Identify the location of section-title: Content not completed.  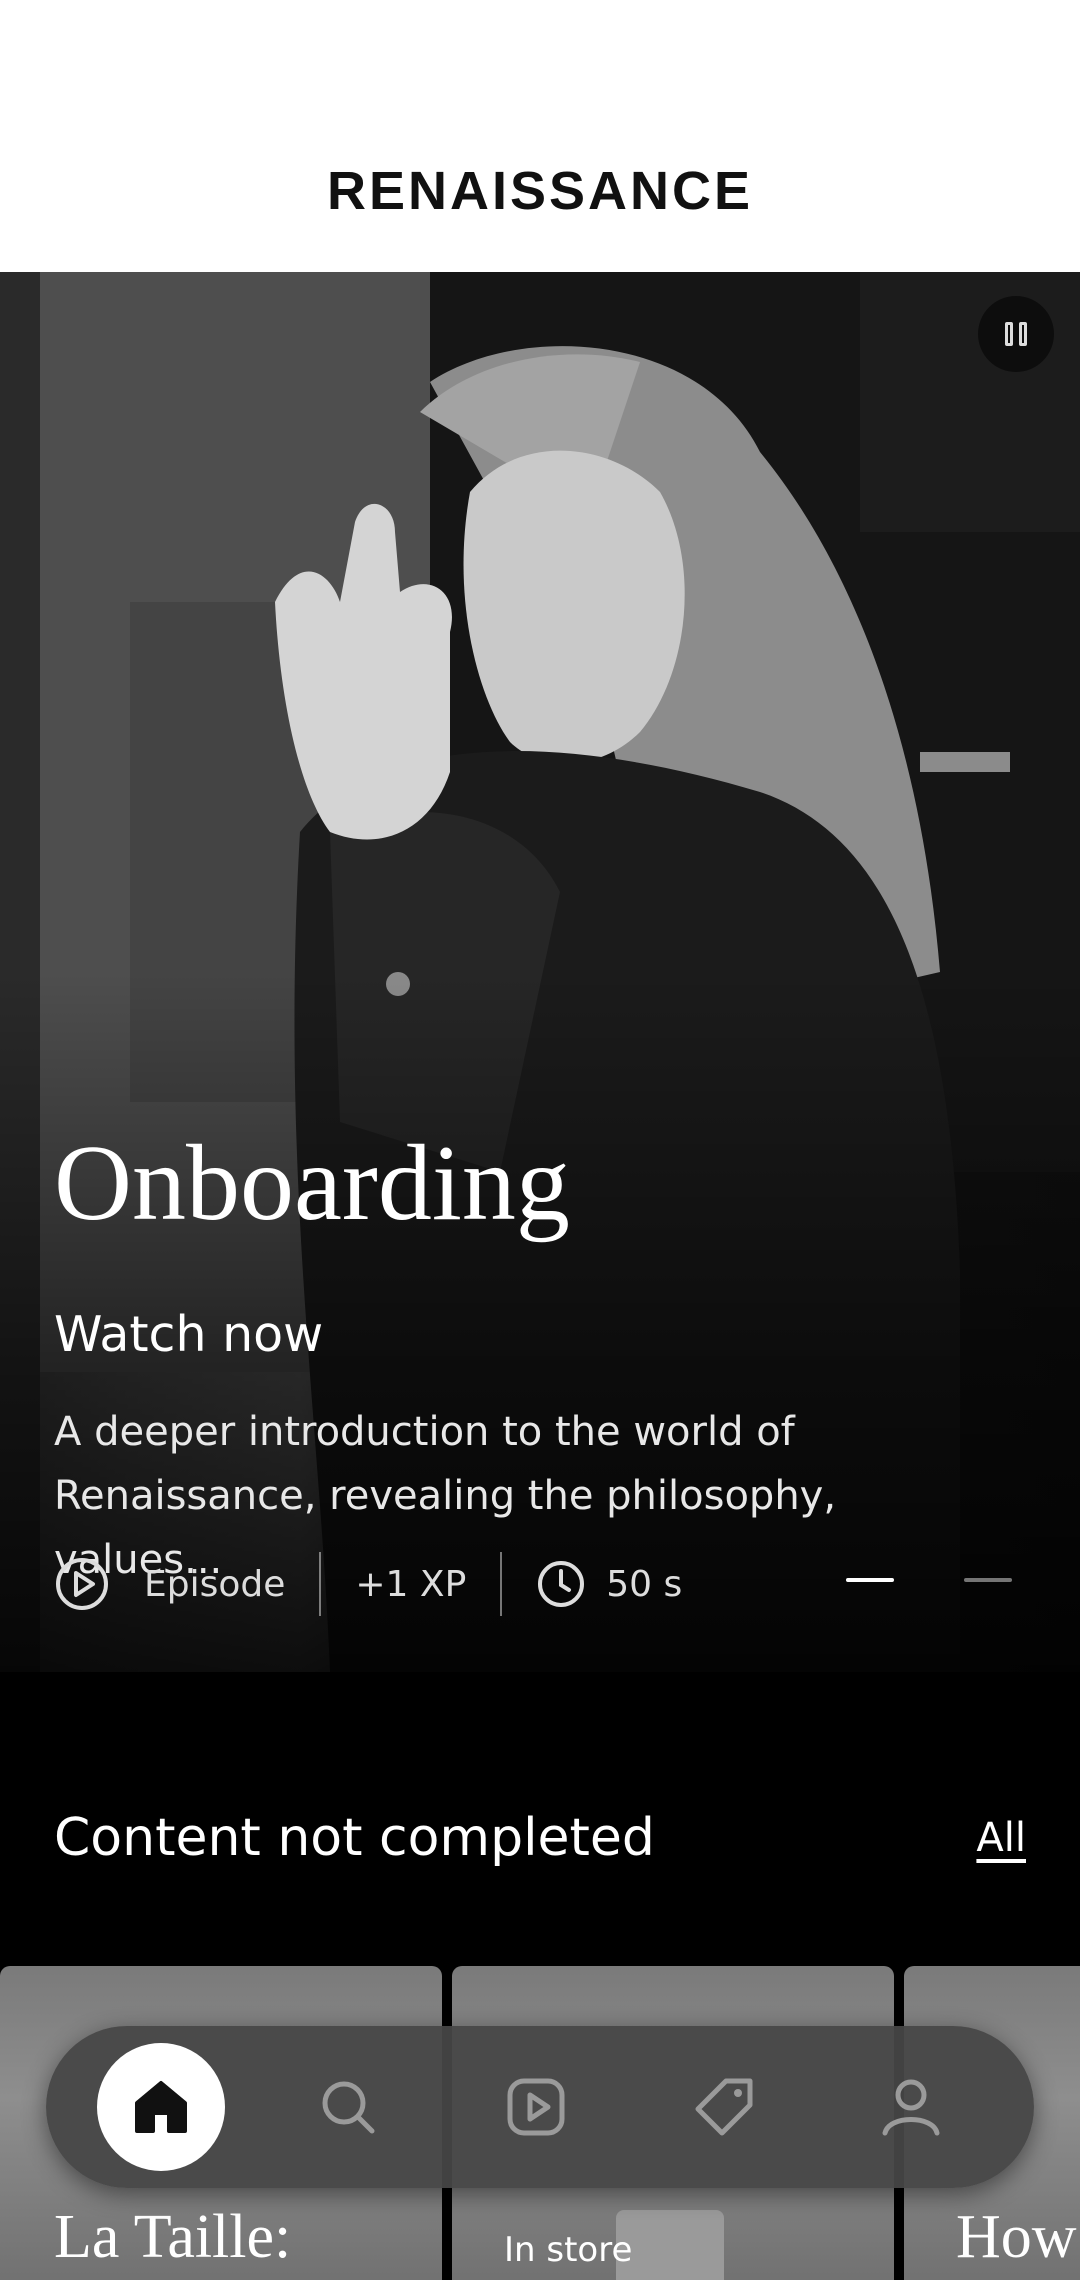
(354, 1838).